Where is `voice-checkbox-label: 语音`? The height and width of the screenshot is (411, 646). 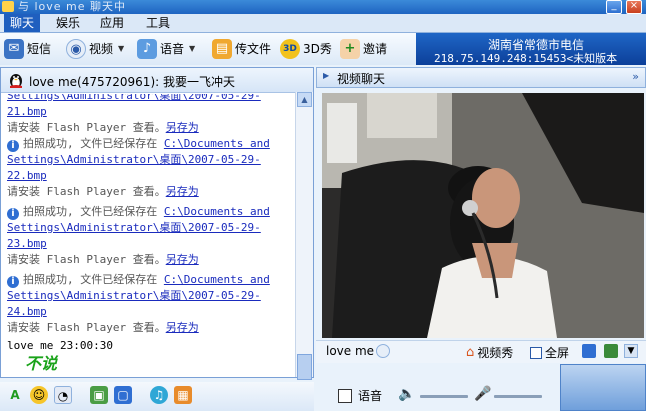
voice-checkbox-label: 语音 is located at coordinates (370, 396).